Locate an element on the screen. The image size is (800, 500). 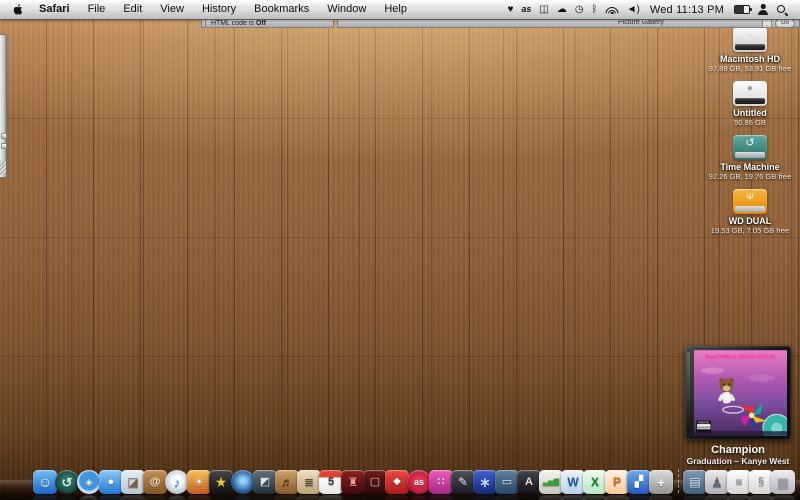
book-icon: ◫ is located at coordinates (543, 9).